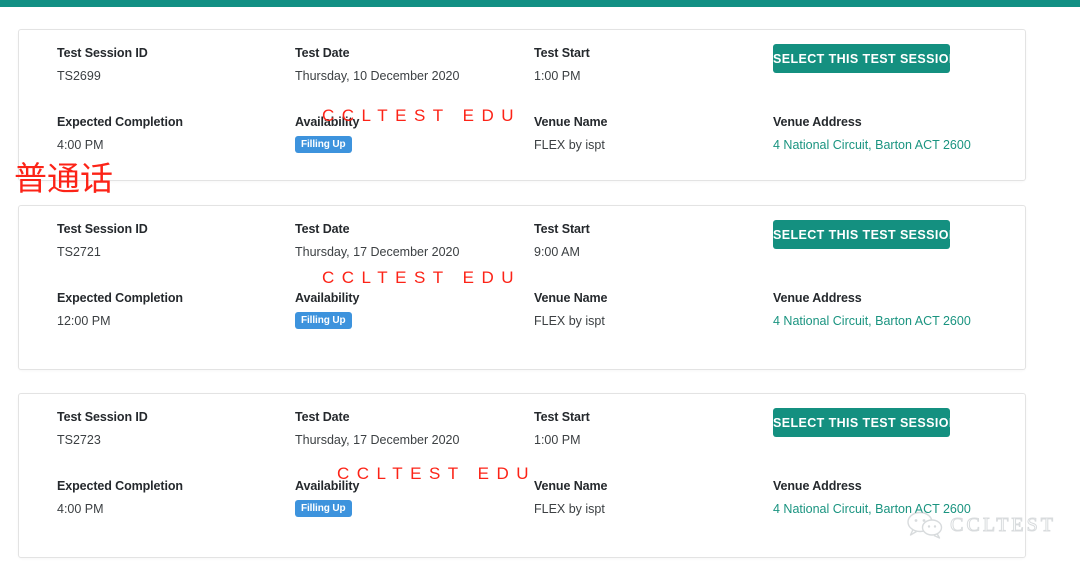 The image size is (1080, 561). Describe the element at coordinates (79, 252) in the screenshot. I see `value-test-session-id: TS2721` at that location.